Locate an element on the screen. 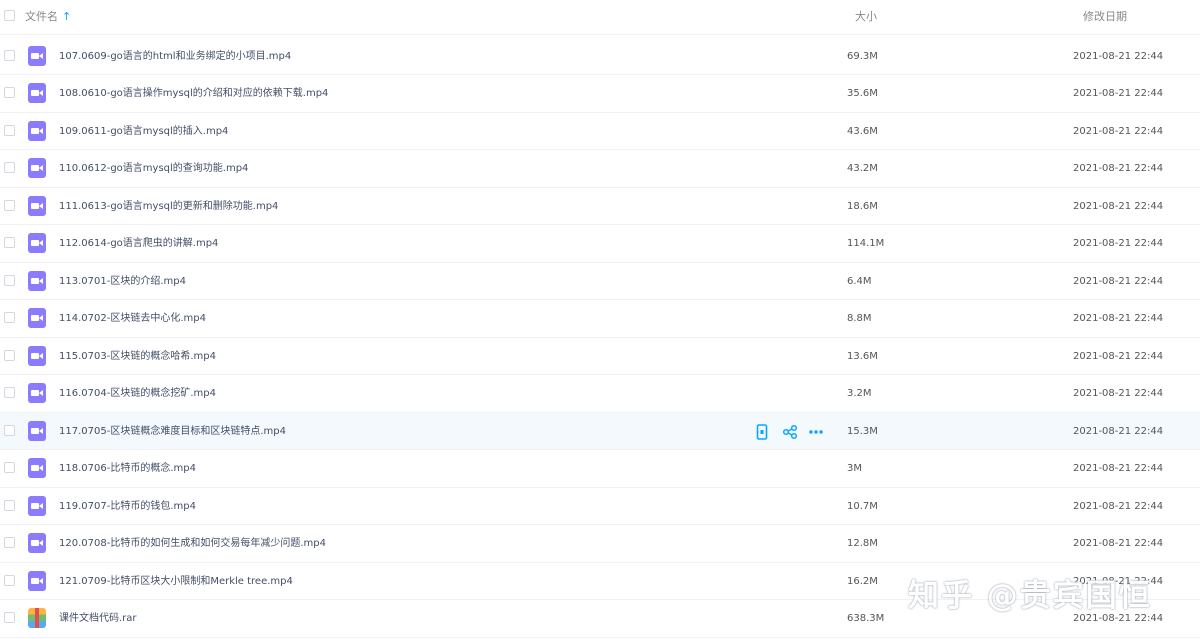 The height and width of the screenshot is (639, 1200). archive-icon is located at coordinates (37, 618).